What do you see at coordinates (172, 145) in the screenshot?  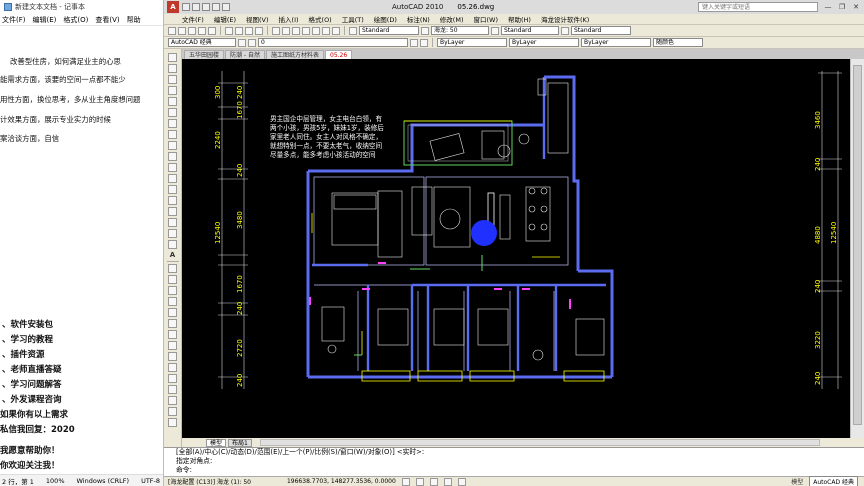 I see `spline-icon` at bounding box center [172, 145].